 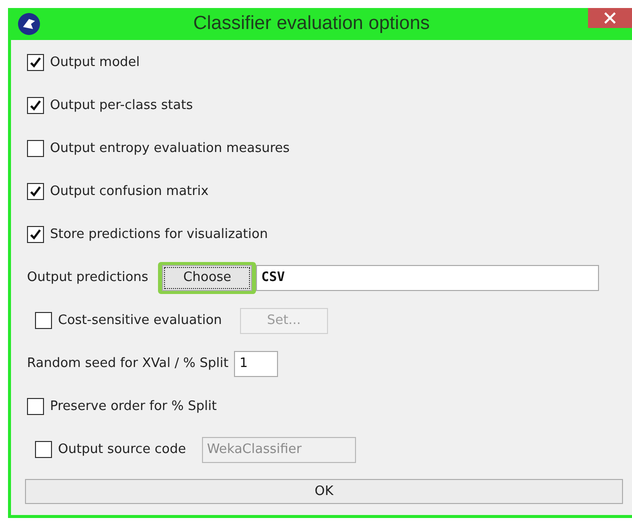 I want to click on checkbox-label: Output per-class stats, so click(x=121, y=105).